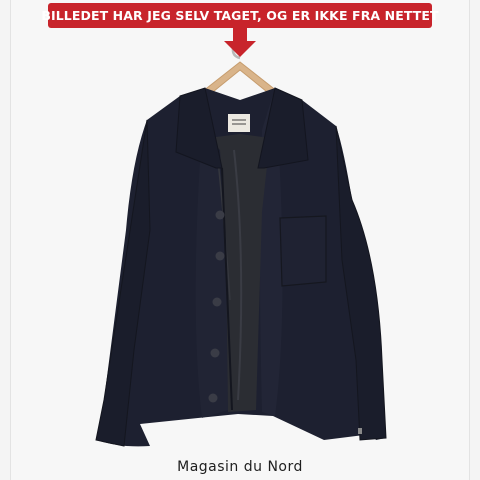  I want to click on store-caption: Magasin du Nord, so click(240, 467).